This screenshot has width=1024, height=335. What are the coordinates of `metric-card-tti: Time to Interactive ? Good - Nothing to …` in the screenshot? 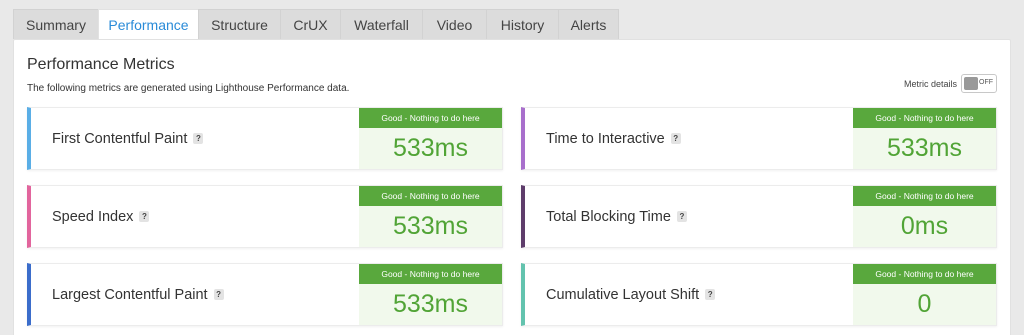 It's located at (759, 138).